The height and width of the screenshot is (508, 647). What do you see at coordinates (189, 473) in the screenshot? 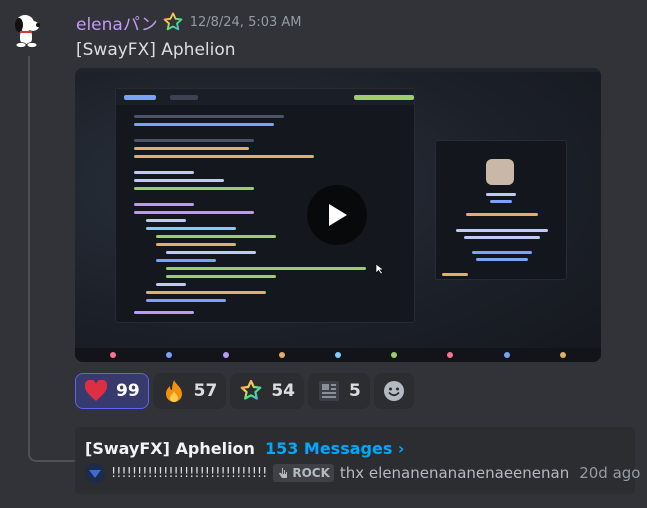
I see `thread-last-user: !!!!!!!!!!!!!!!!!!!!!!!!!!!!!!` at bounding box center [189, 473].